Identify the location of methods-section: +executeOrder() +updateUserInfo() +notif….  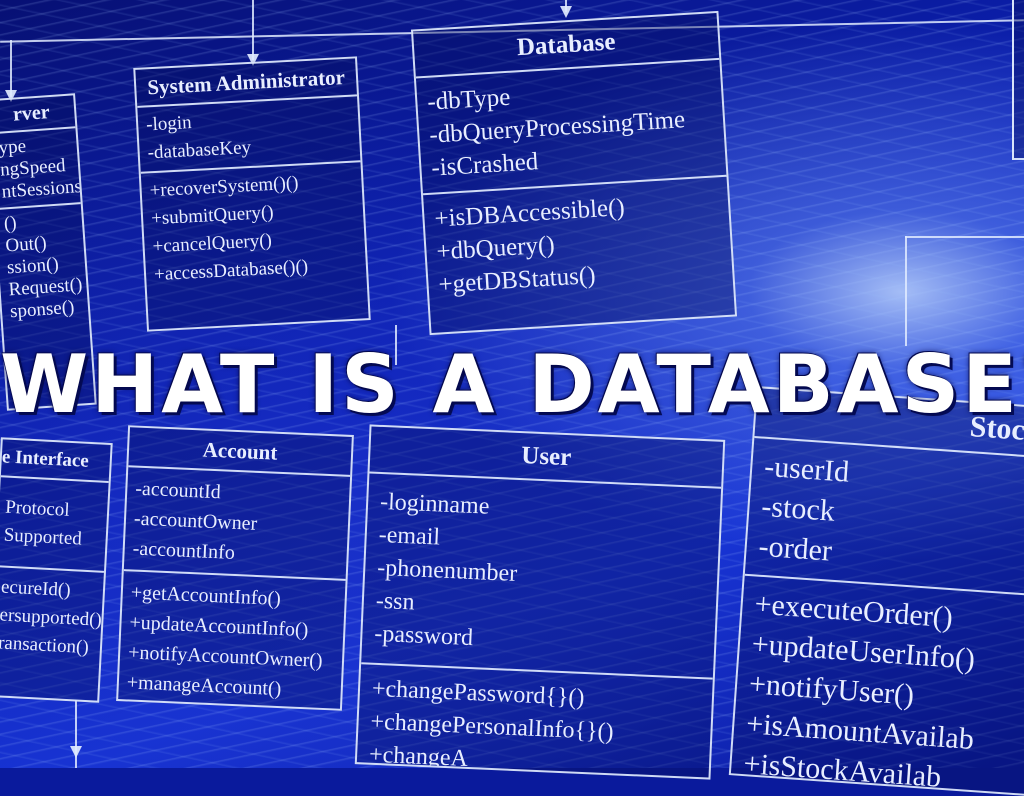
(877, 686).